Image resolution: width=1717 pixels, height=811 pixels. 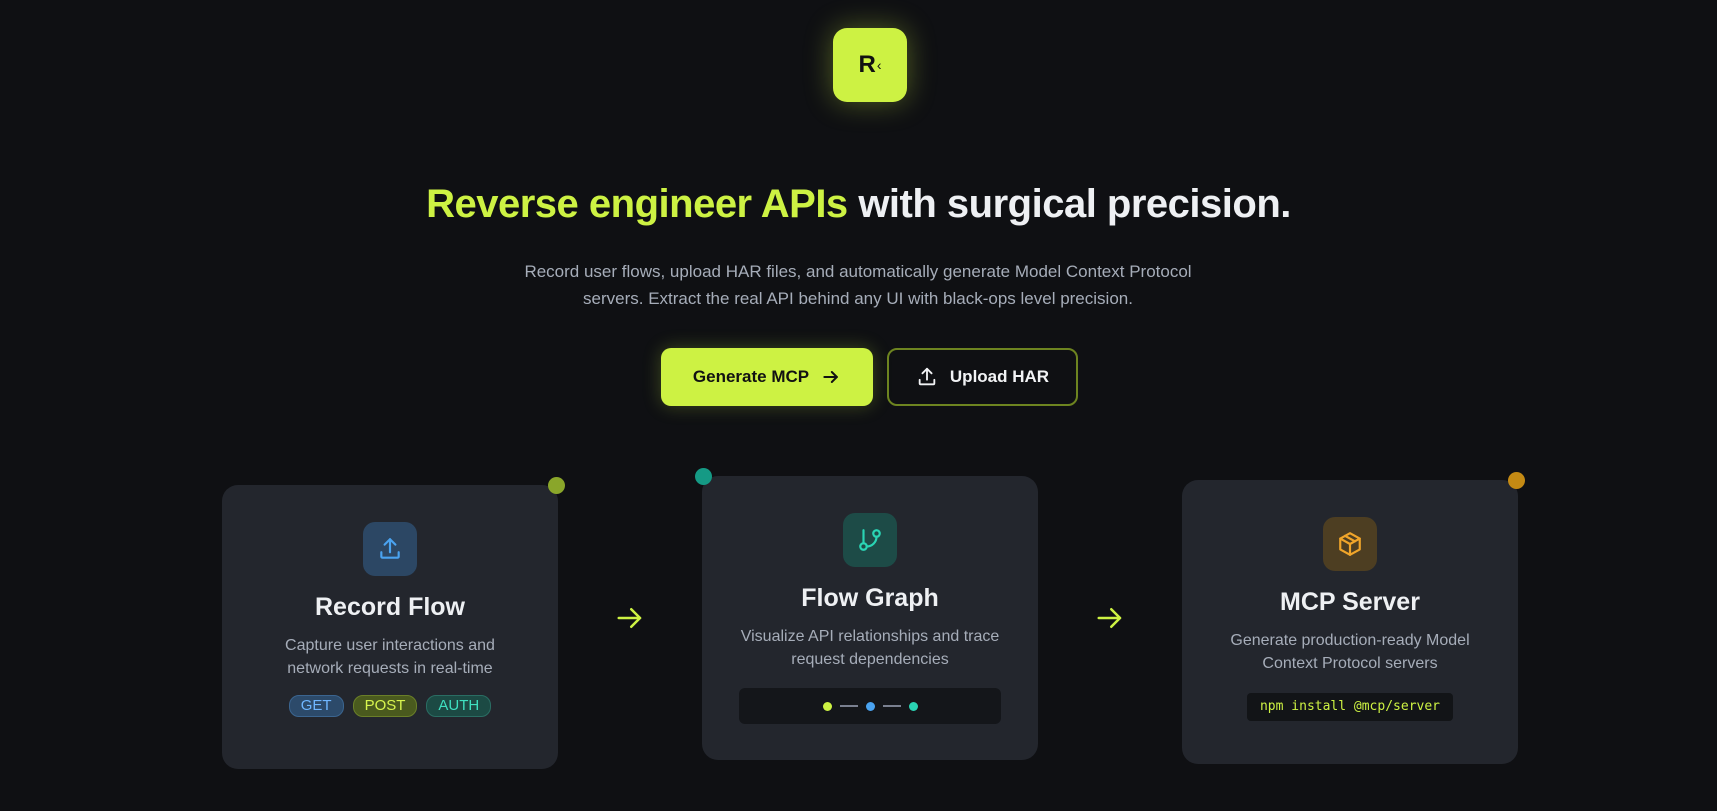 I want to click on generate-mcp-label: Generate MCP, so click(x=751, y=376).